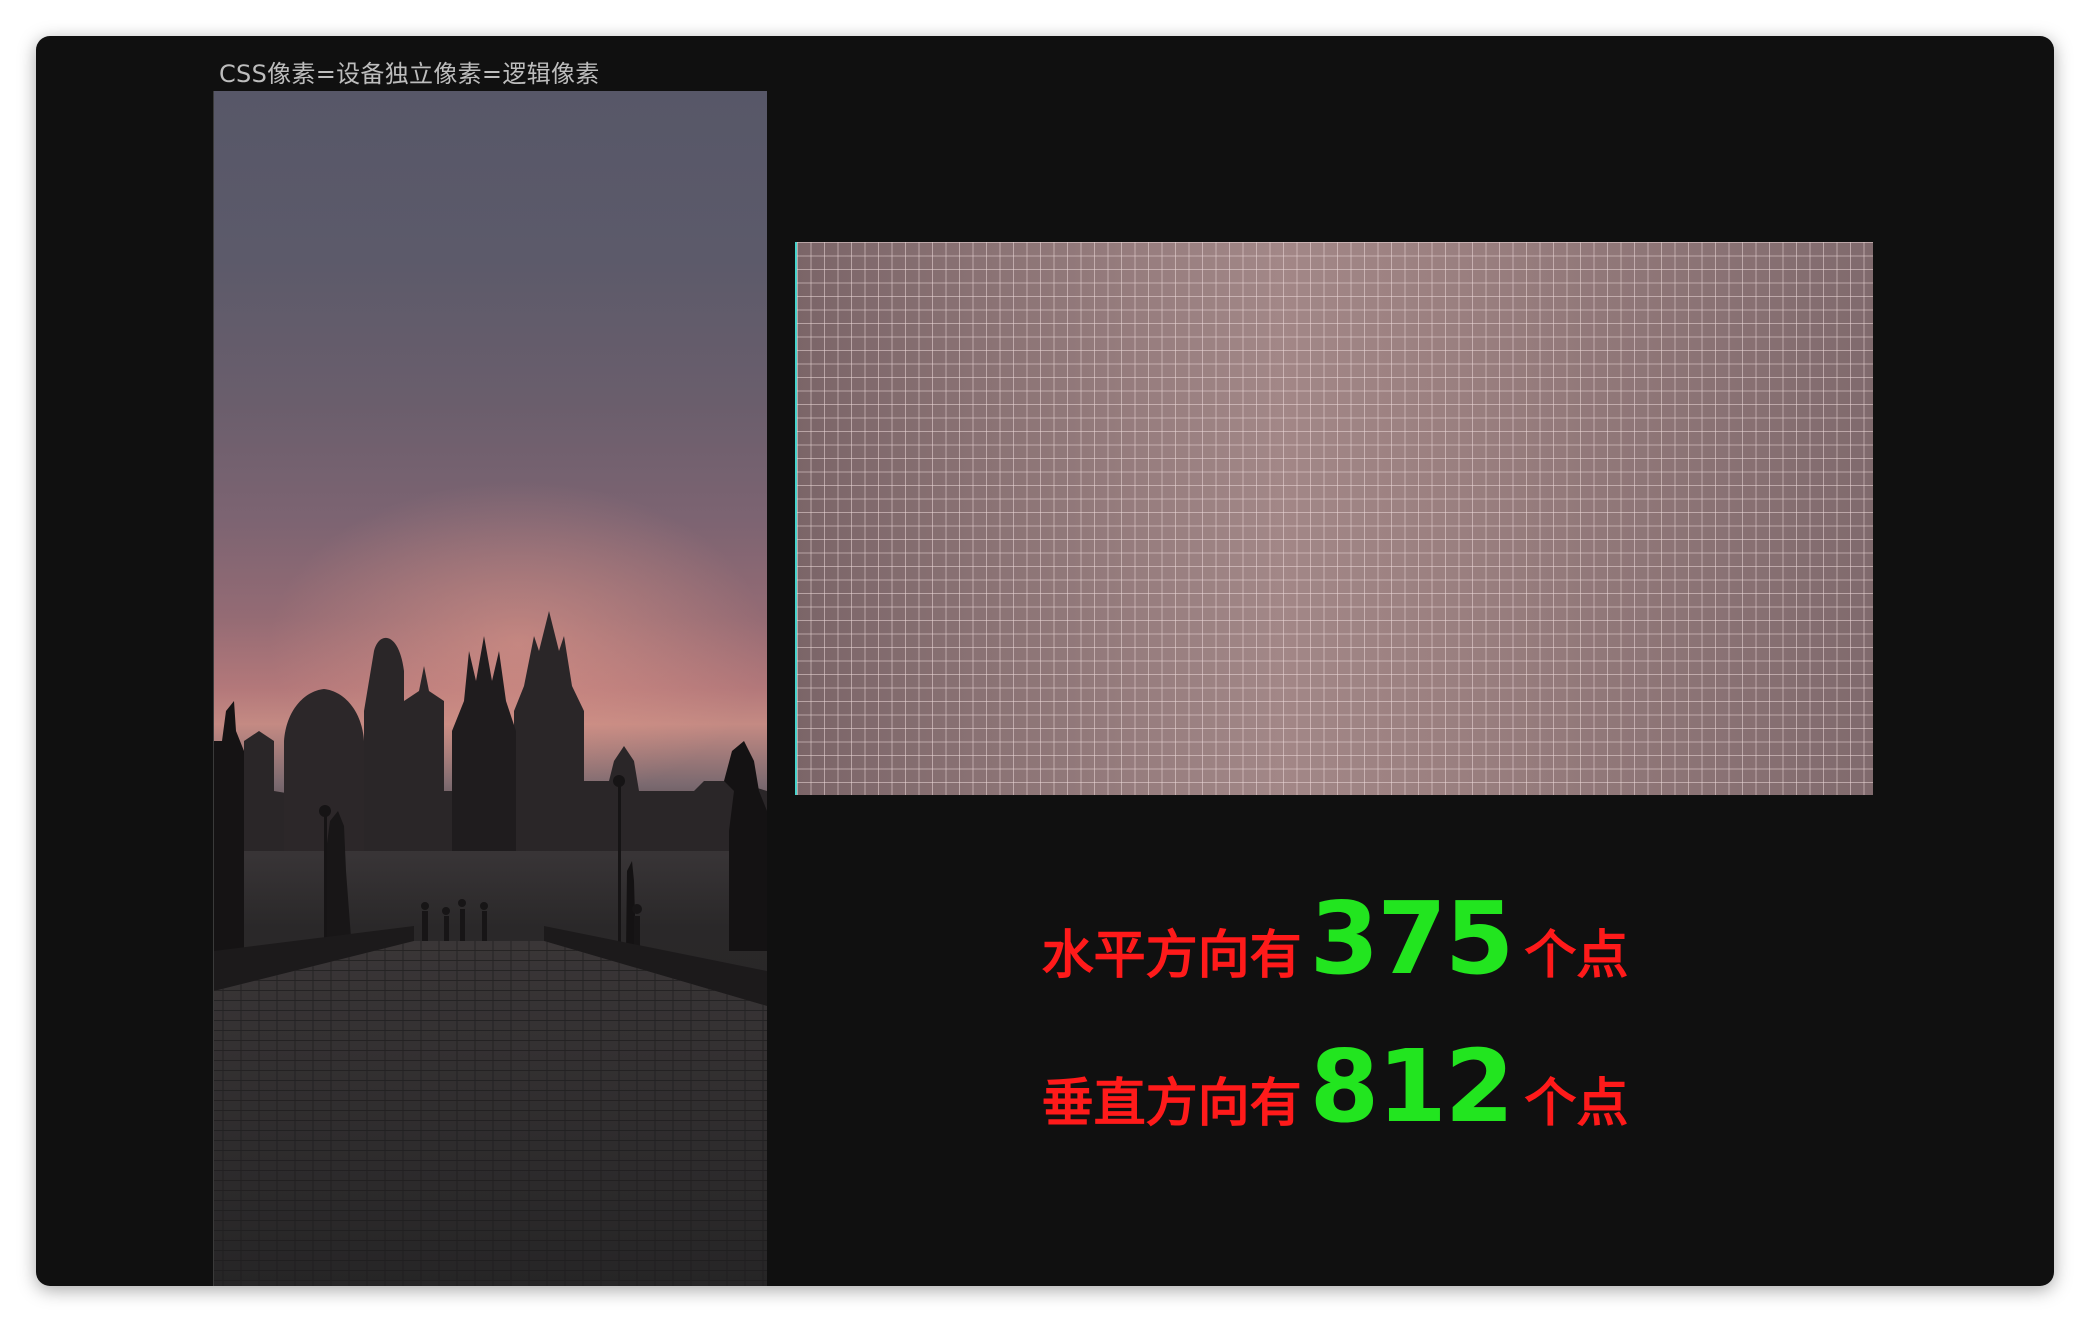 This screenshot has height=1322, width=2090. What do you see at coordinates (1171, 956) in the screenshot?
I see `horizontal-prefix: 水平方向有` at bounding box center [1171, 956].